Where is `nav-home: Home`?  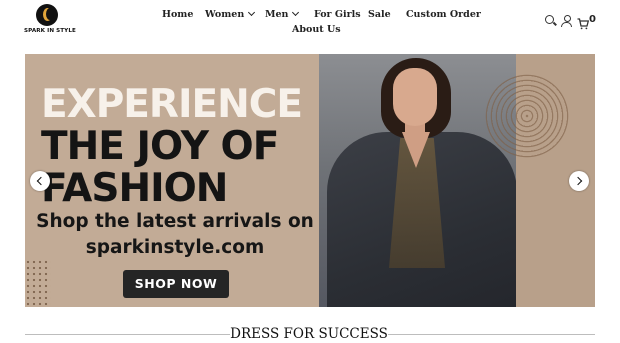 nav-home: Home is located at coordinates (177, 14).